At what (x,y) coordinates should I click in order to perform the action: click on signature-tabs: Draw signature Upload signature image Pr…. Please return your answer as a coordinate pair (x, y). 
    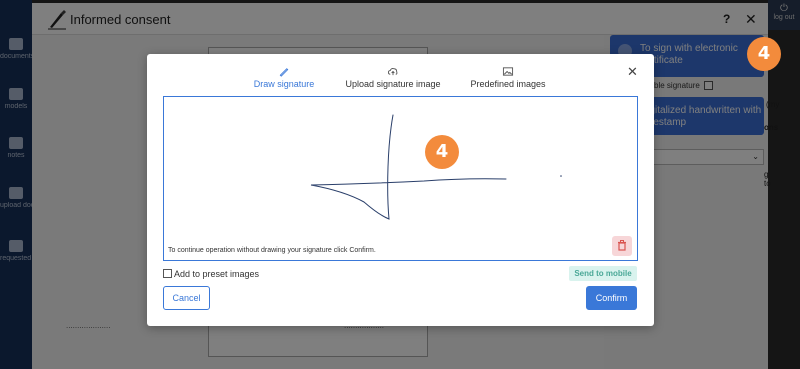
    Looking at the image, I should click on (400, 78).